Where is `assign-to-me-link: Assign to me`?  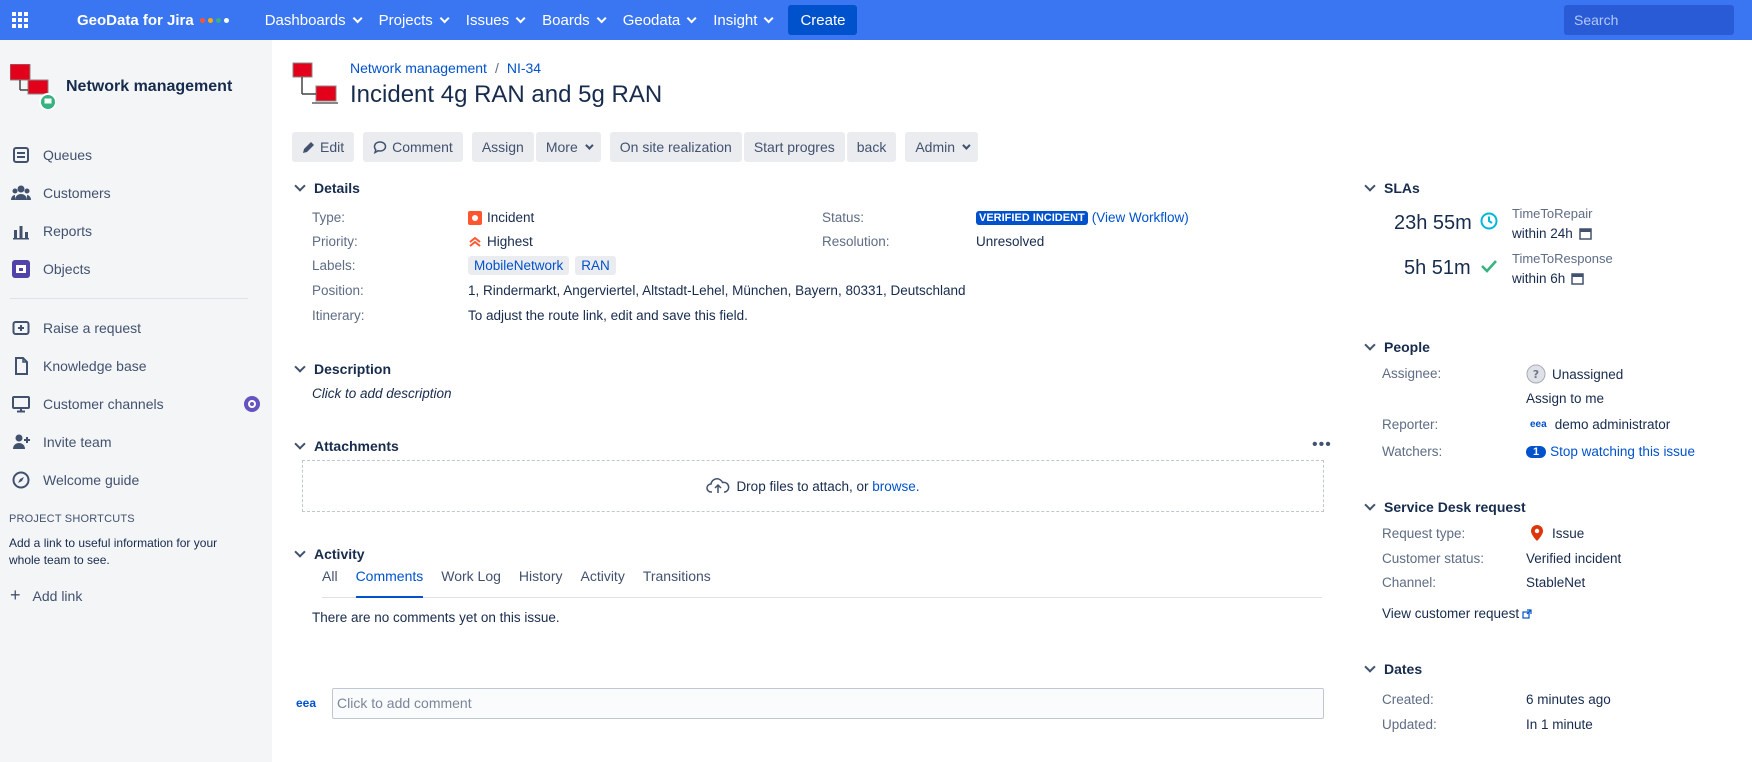
assign-to-me-link: Assign to me is located at coordinates (1565, 398).